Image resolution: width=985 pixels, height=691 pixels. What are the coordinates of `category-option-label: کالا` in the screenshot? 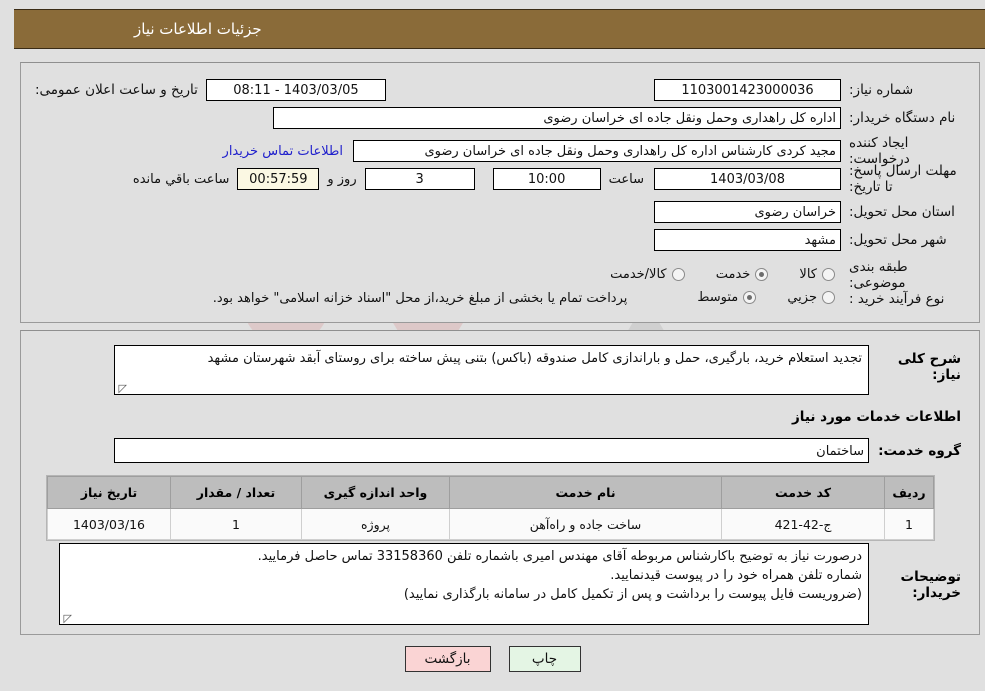 It's located at (808, 274).